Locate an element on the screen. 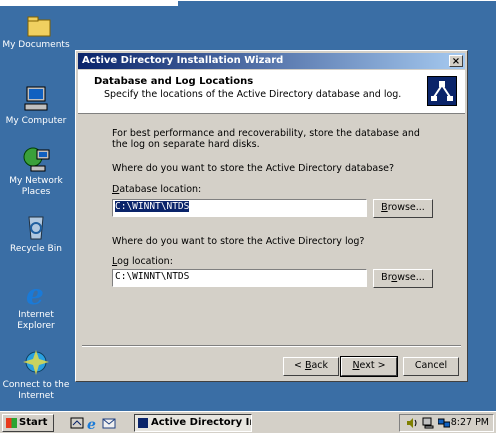 The width and height of the screenshot is (496, 433). volume-icon is located at coordinates (412, 423).